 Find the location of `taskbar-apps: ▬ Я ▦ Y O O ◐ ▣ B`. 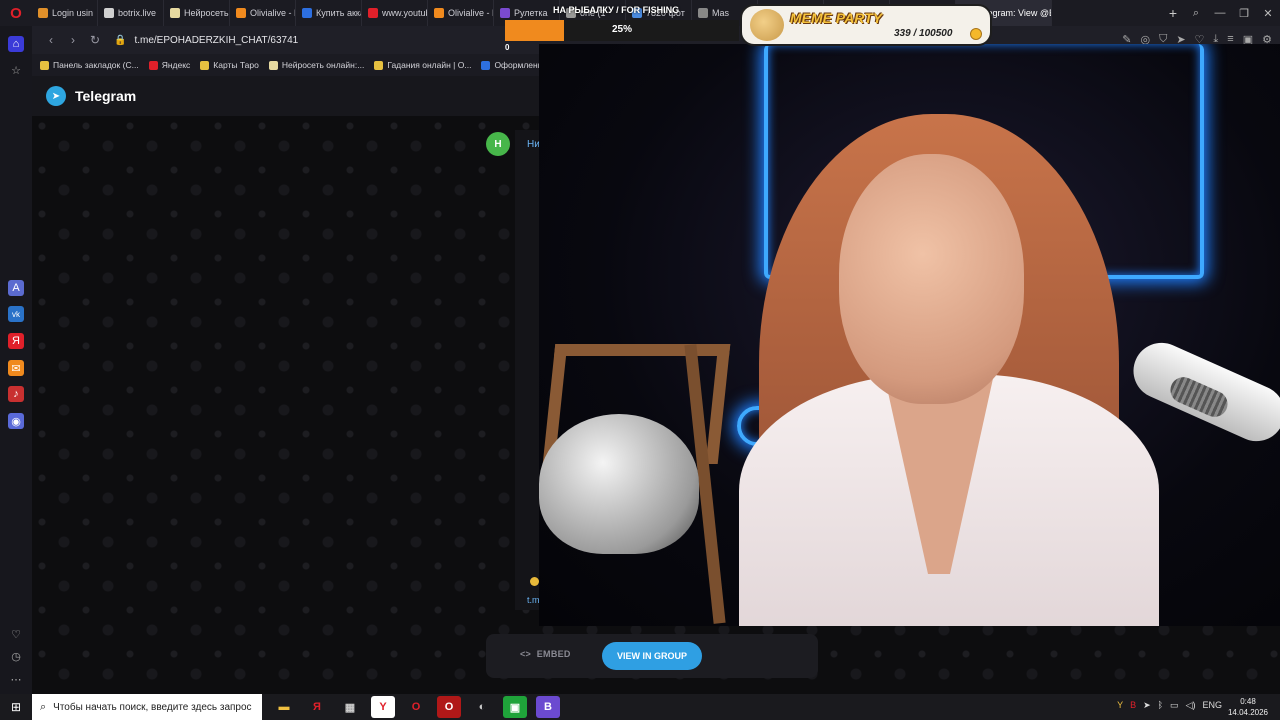

taskbar-apps: ▬ Я ▦ Y O O ◐ ▣ B is located at coordinates (416, 707).